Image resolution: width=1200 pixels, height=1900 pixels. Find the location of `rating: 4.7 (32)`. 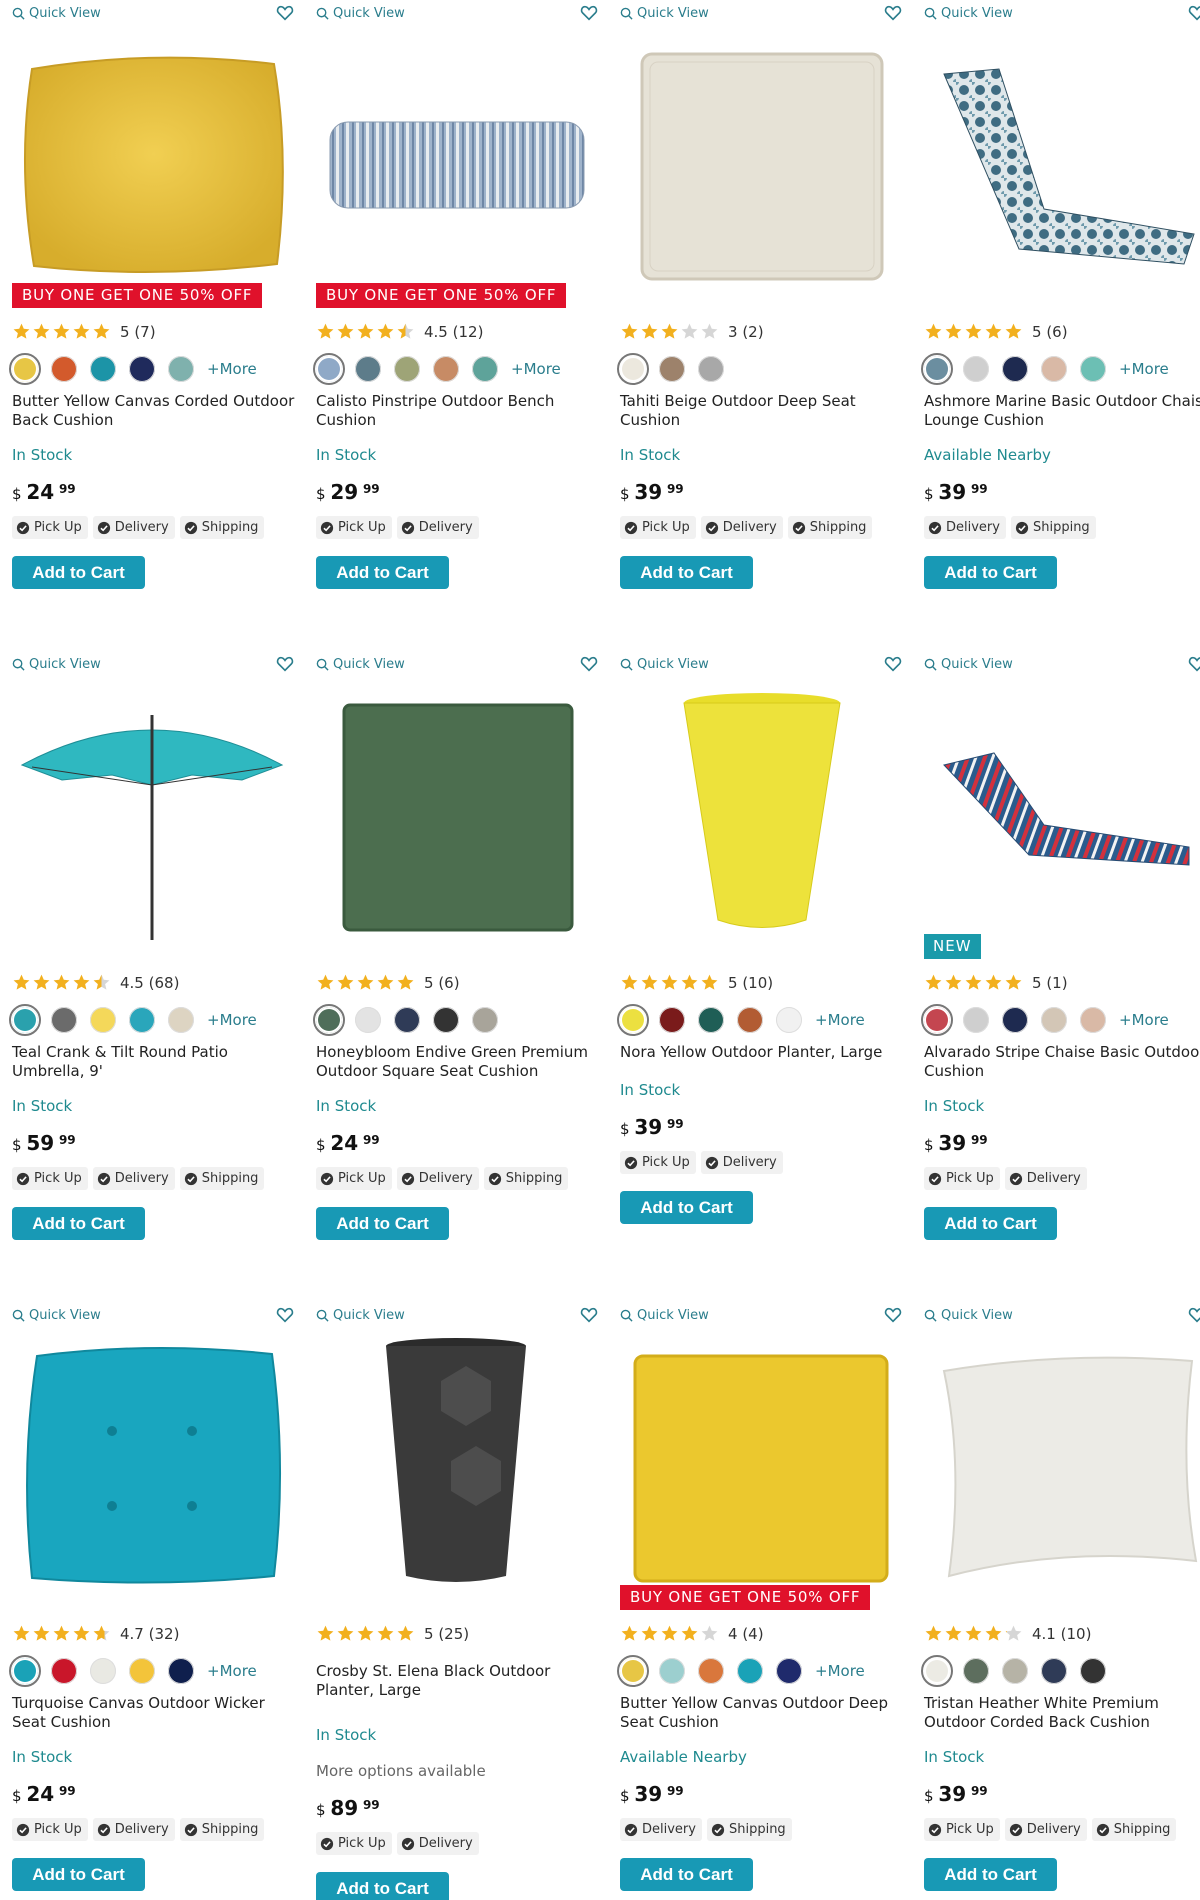

rating: 4.7 (32) is located at coordinates (95, 1633).